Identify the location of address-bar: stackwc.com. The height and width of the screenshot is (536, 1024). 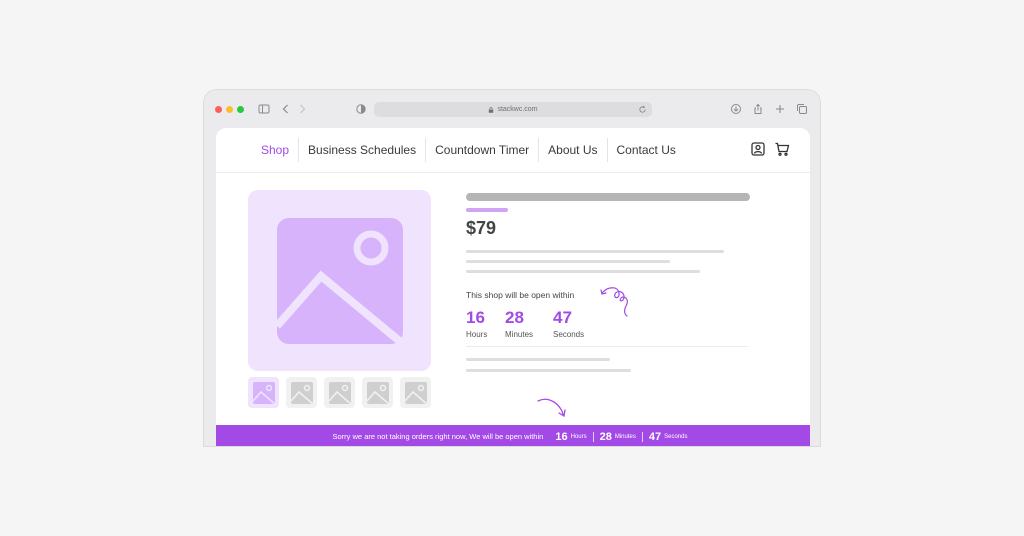
(513, 109).